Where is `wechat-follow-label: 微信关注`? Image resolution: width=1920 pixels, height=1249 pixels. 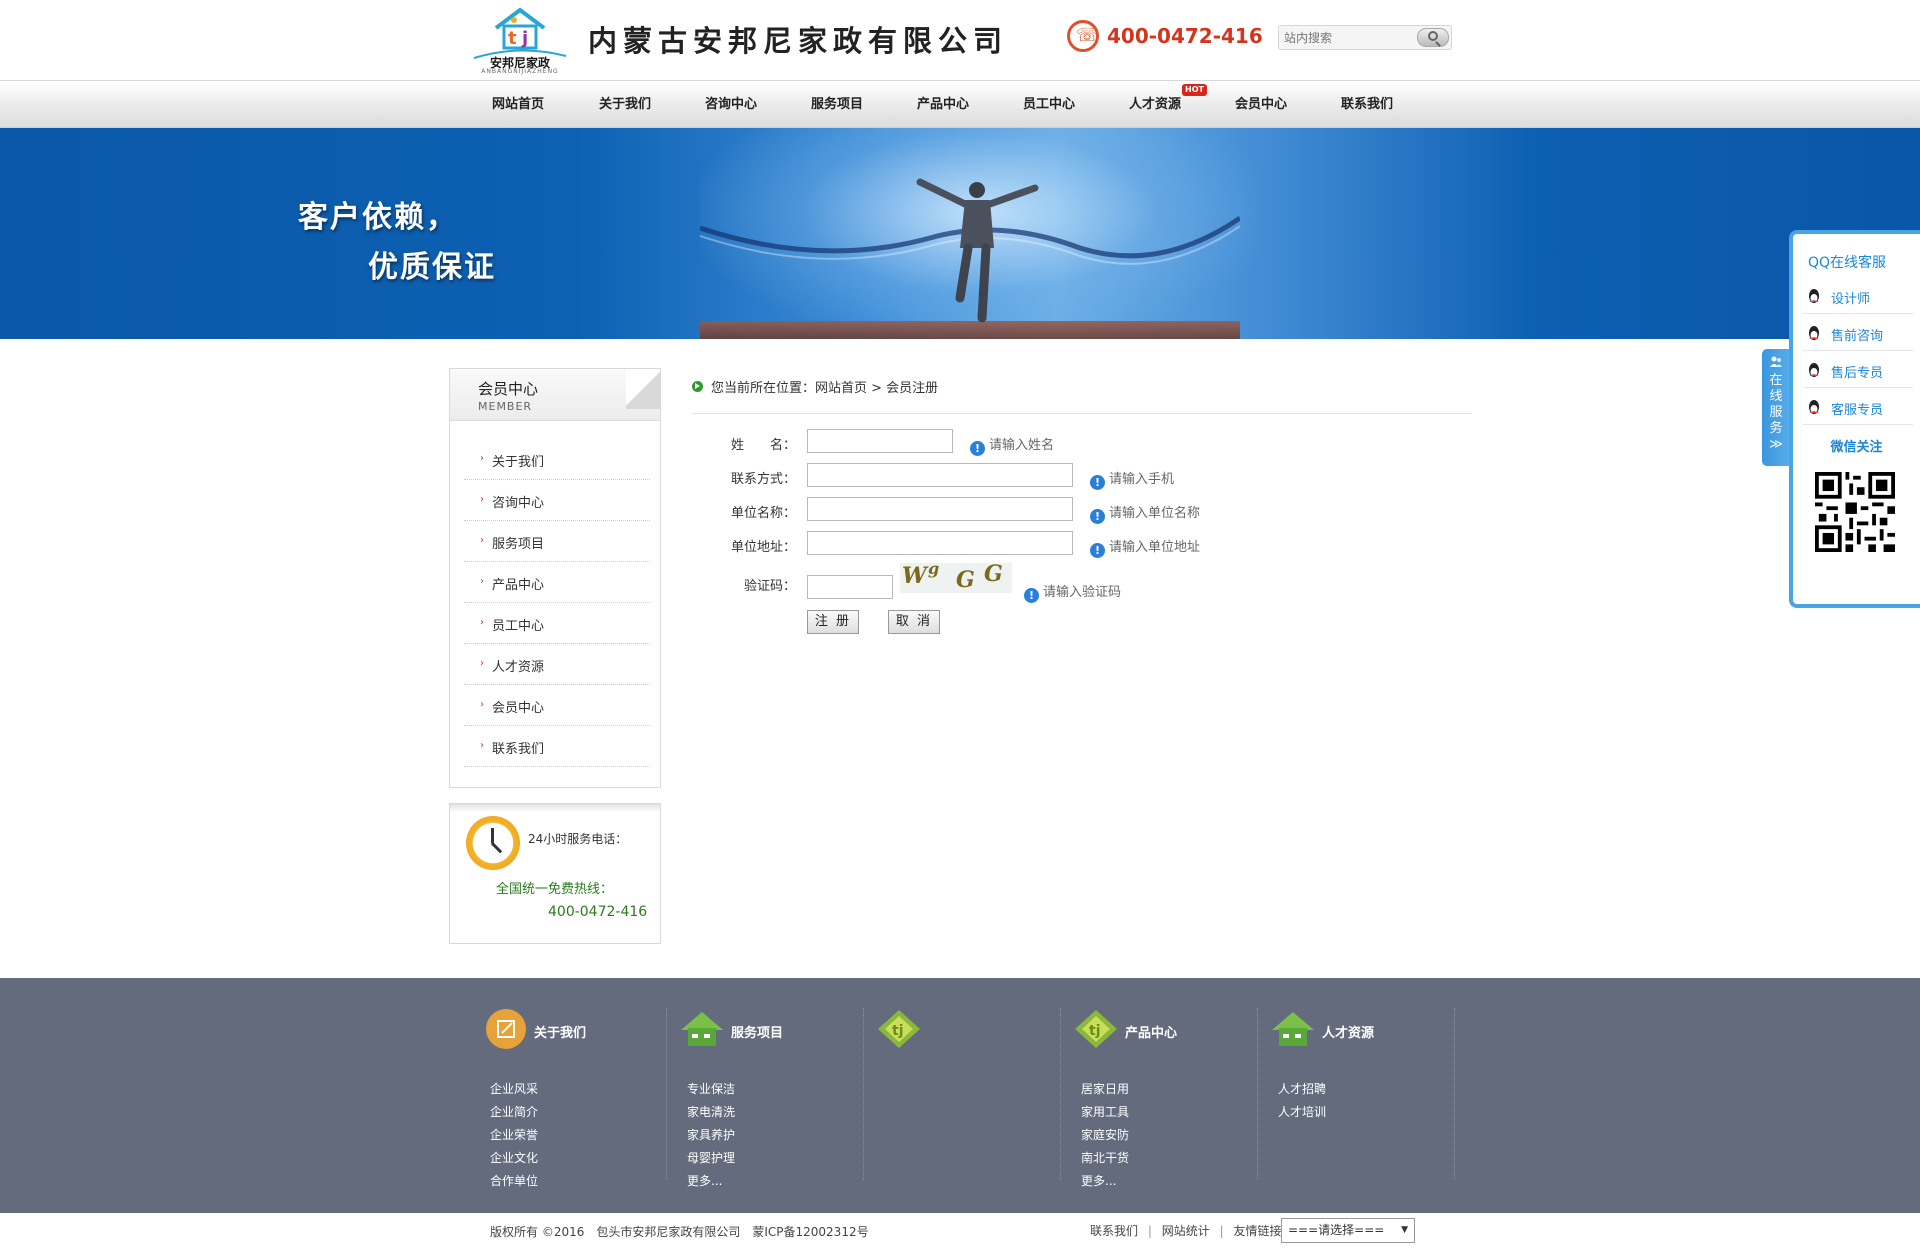
wechat-follow-label: 微信关注 is located at coordinates (1856, 447).